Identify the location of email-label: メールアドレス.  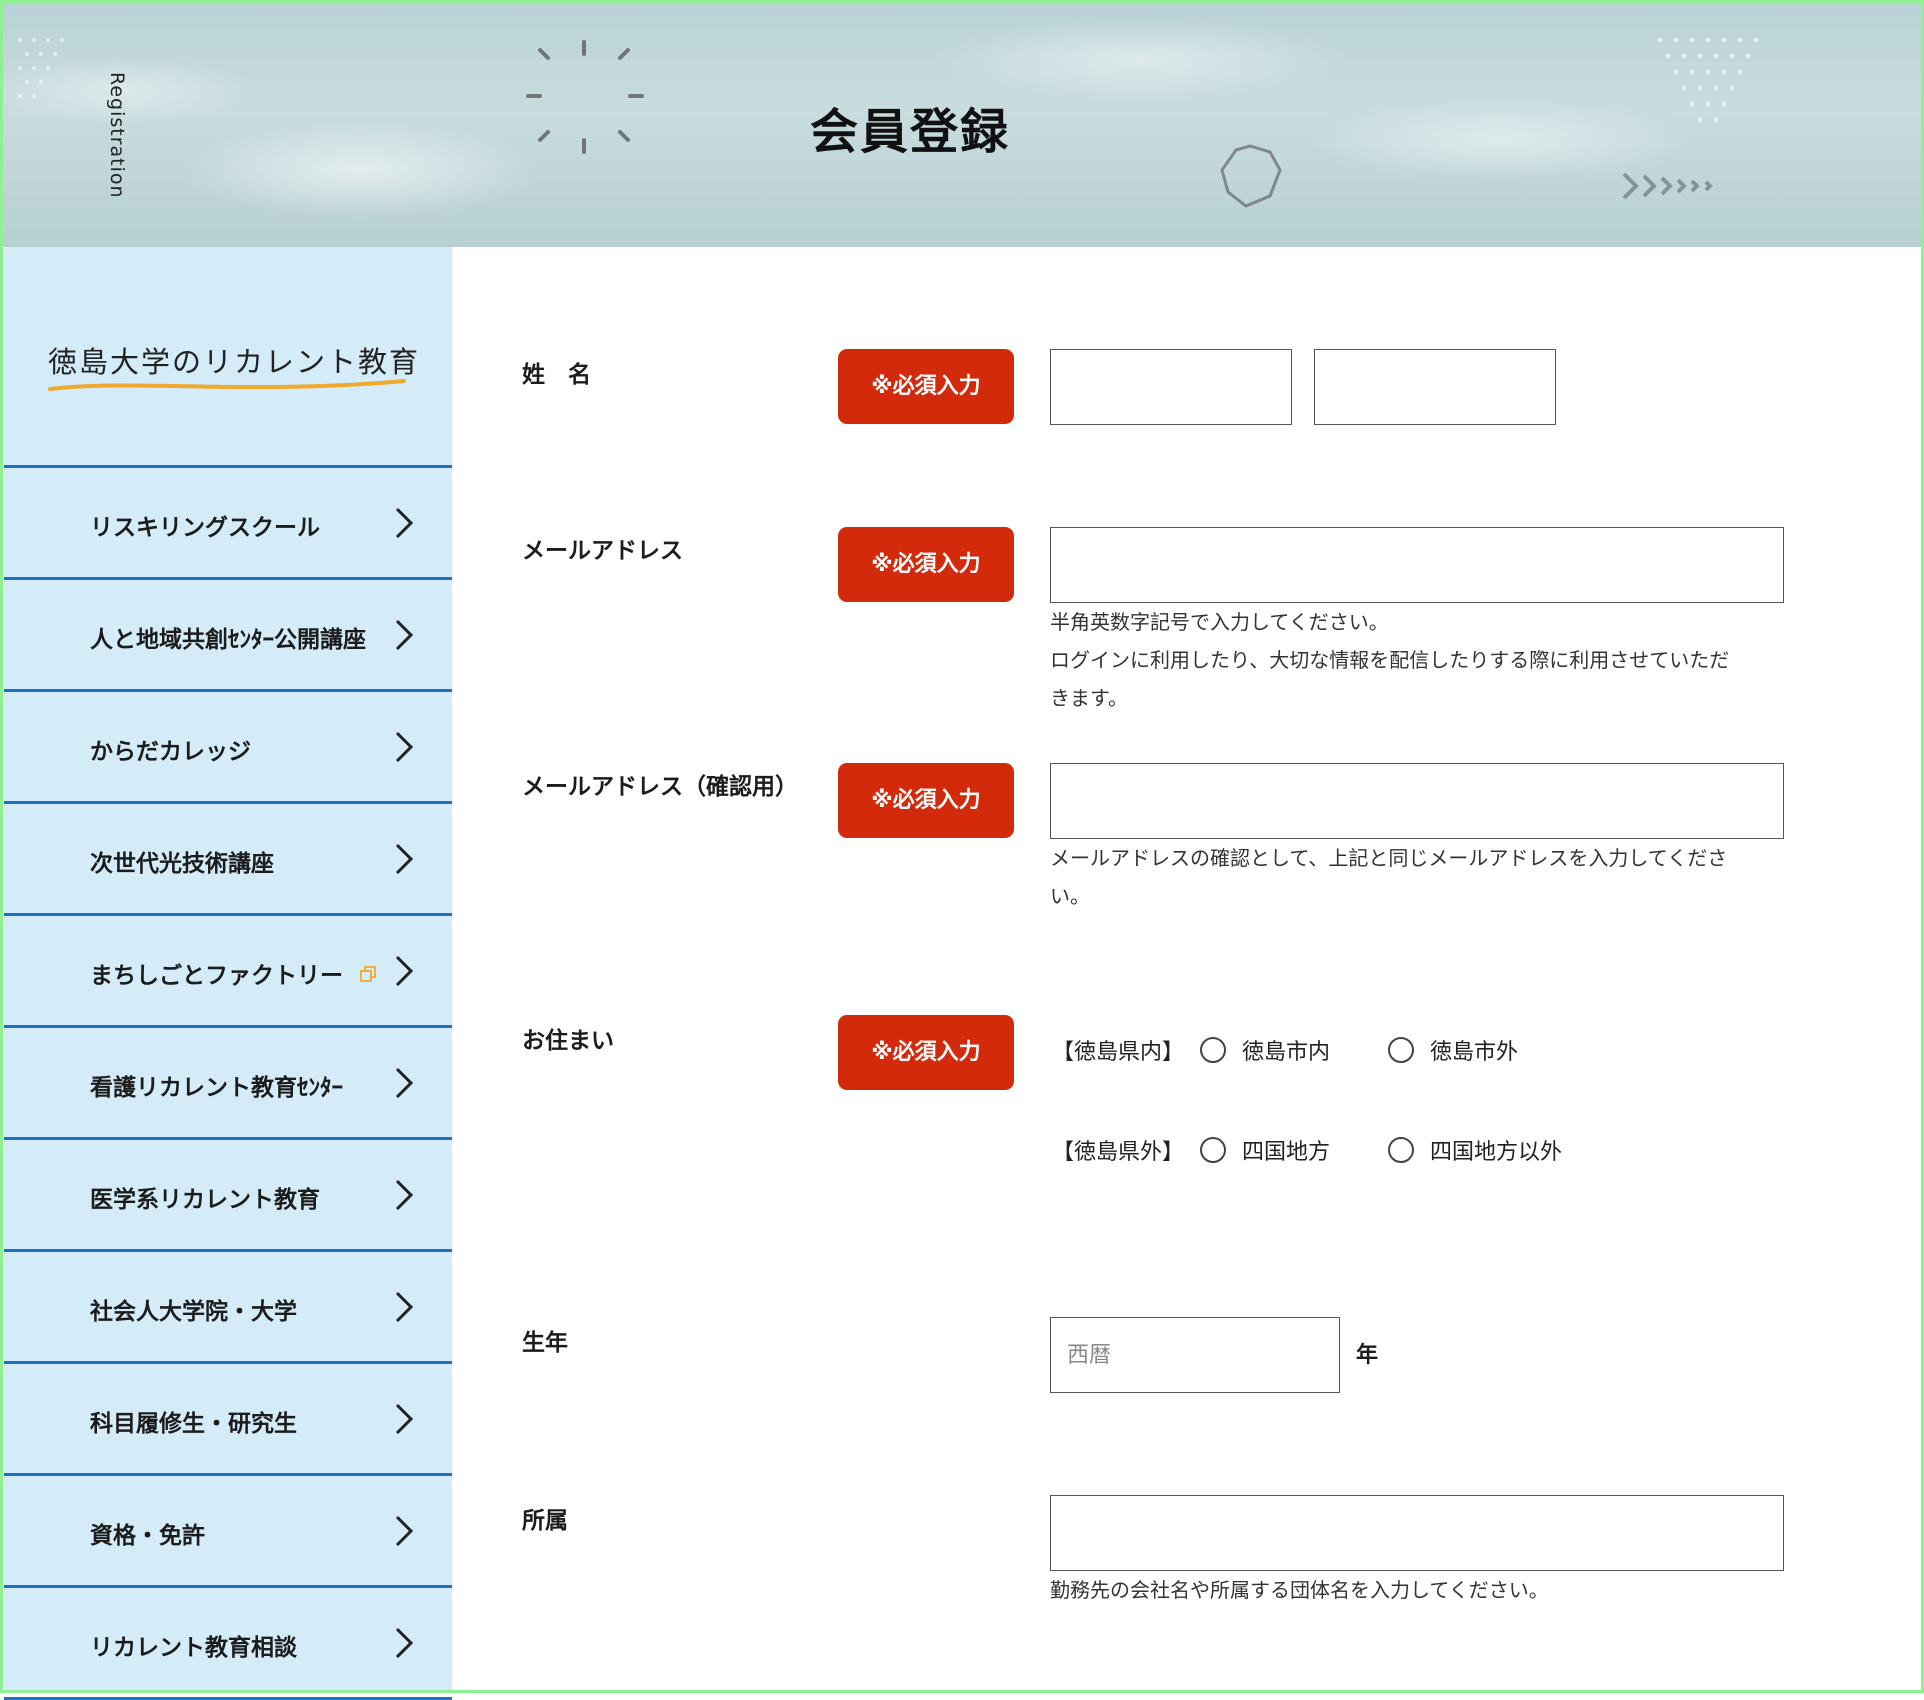
(602, 551).